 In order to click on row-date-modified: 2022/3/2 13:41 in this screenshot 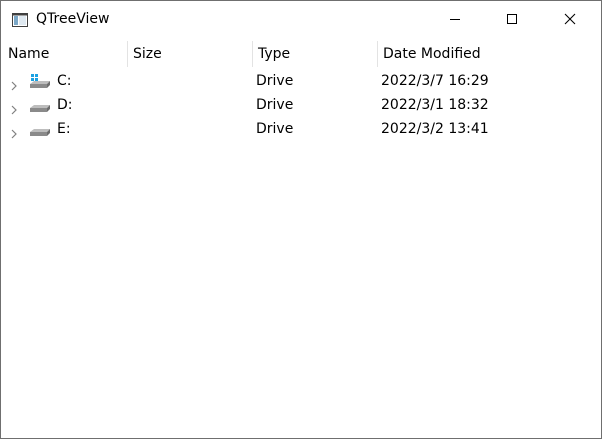, I will do `click(435, 129)`.